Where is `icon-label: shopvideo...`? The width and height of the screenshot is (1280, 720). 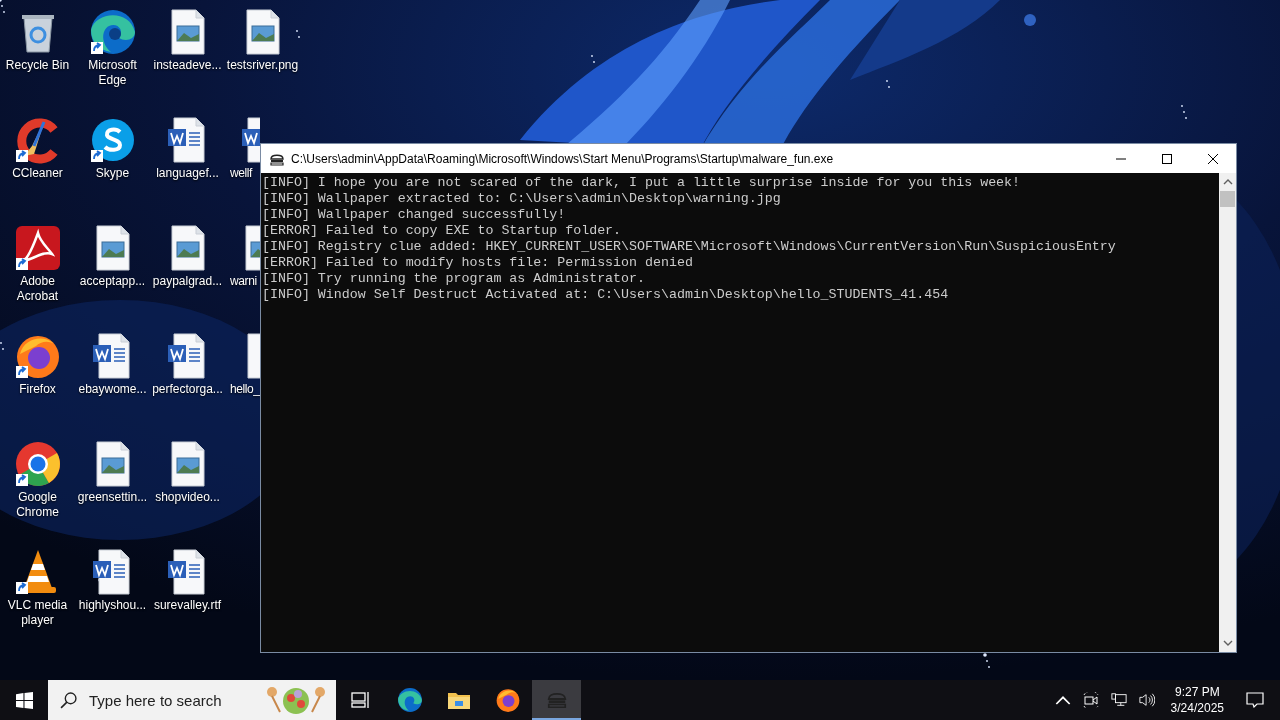 icon-label: shopvideo... is located at coordinates (187, 497).